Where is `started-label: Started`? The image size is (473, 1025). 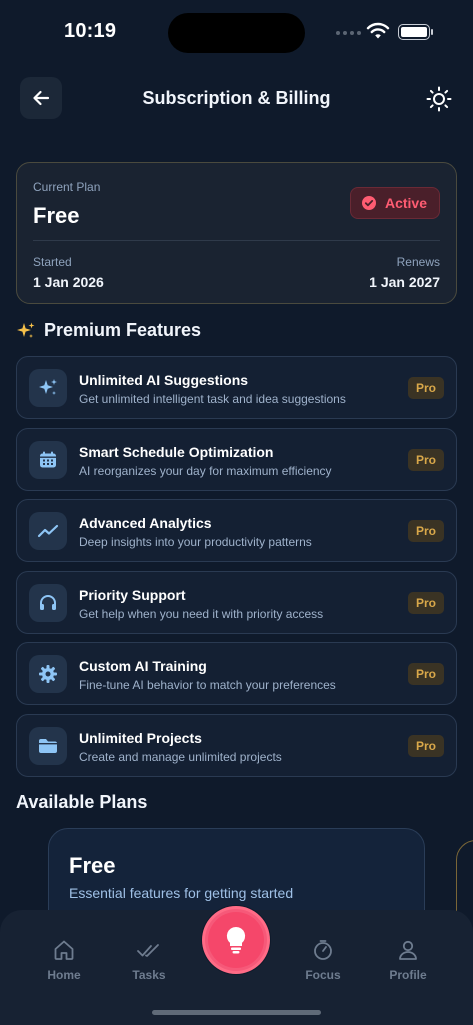 started-label: Started is located at coordinates (52, 262).